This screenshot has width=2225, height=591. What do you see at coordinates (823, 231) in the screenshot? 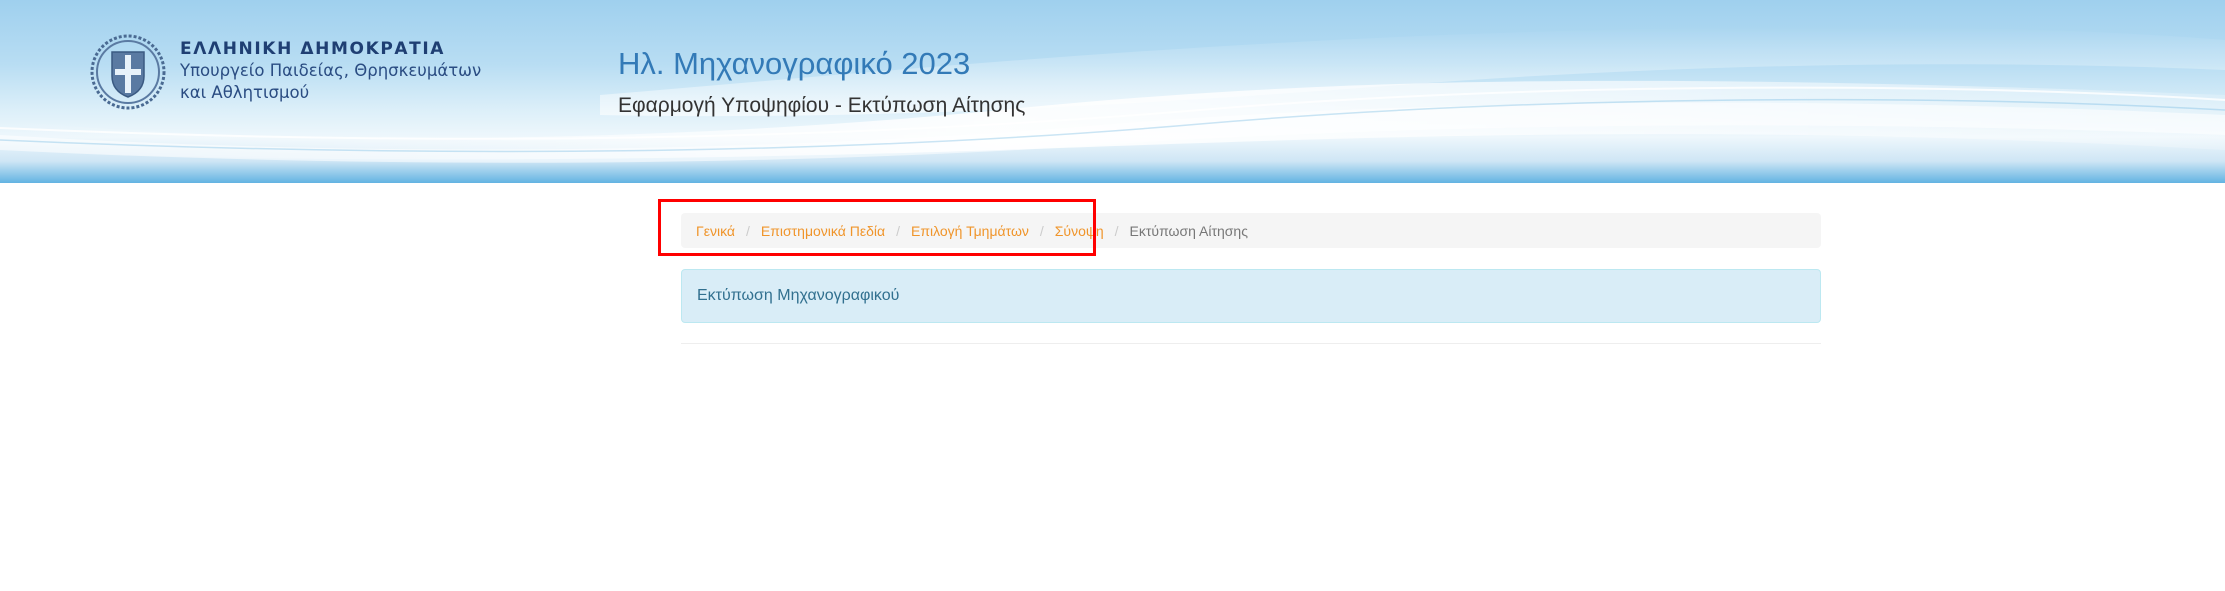
I see `breadcrumb-item-scientific-fields: Επιστημονικά Πεδία` at bounding box center [823, 231].